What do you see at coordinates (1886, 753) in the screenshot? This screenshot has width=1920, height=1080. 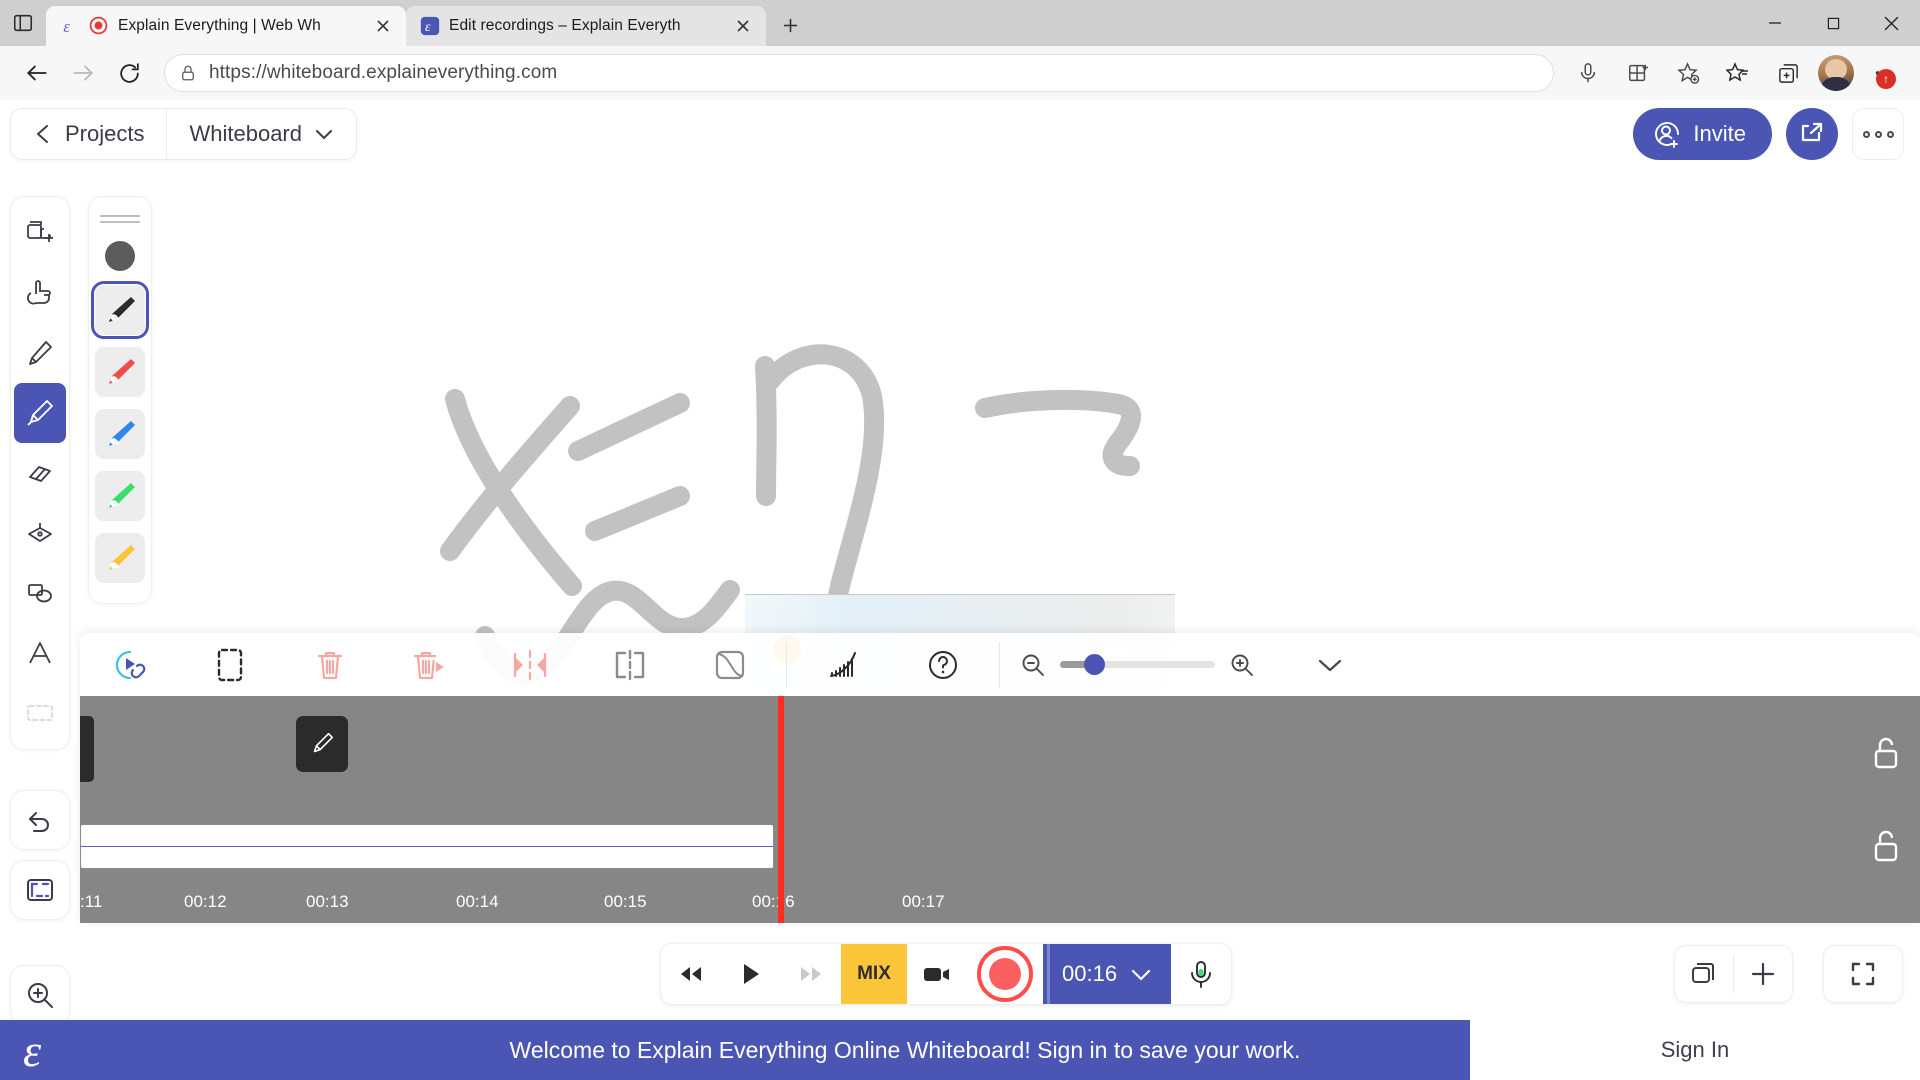 I see `video-track-lock-icon` at bounding box center [1886, 753].